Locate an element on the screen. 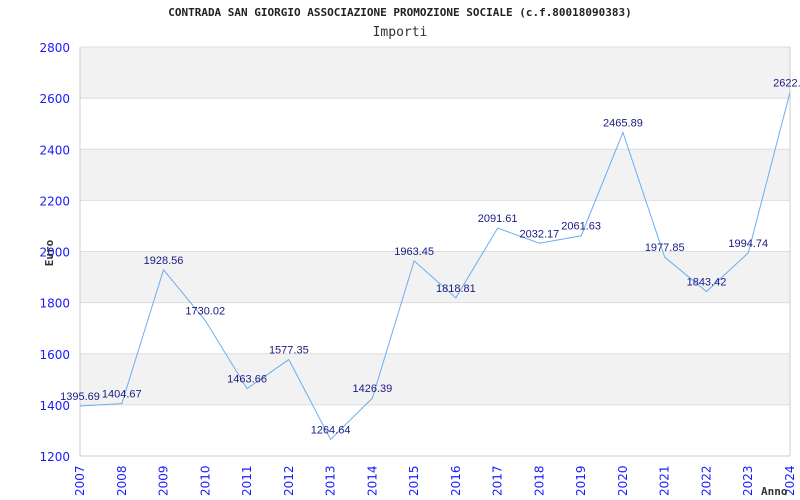  y-tick-label: 1800 is located at coordinates (54, 304).